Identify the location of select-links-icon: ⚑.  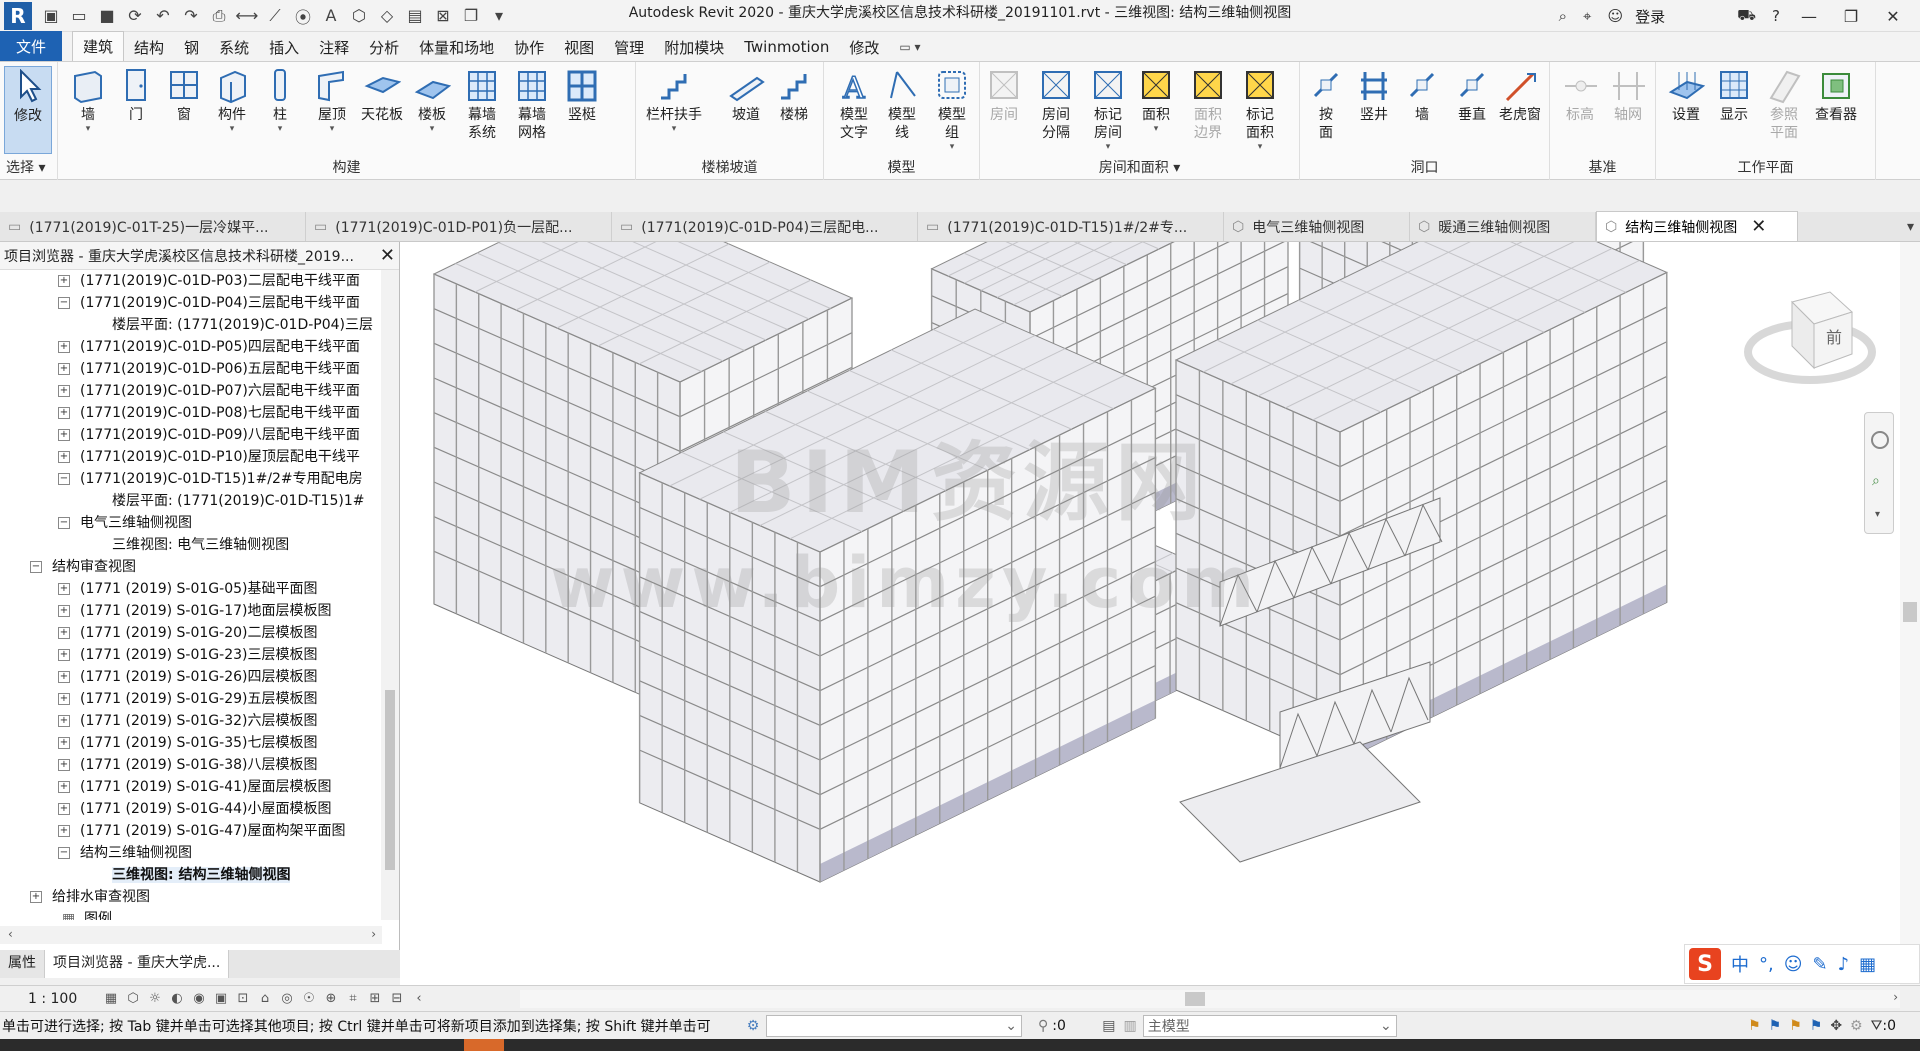
(1754, 1026).